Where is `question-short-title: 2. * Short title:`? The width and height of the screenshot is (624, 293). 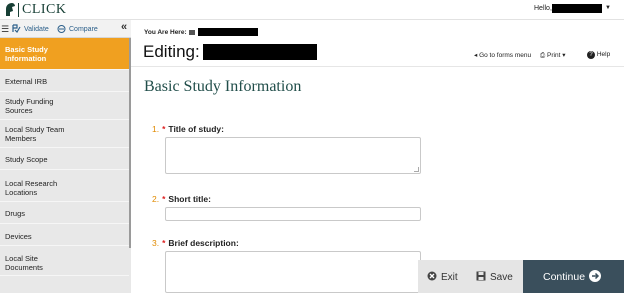 question-short-title: 2. * Short title: is located at coordinates (181, 199).